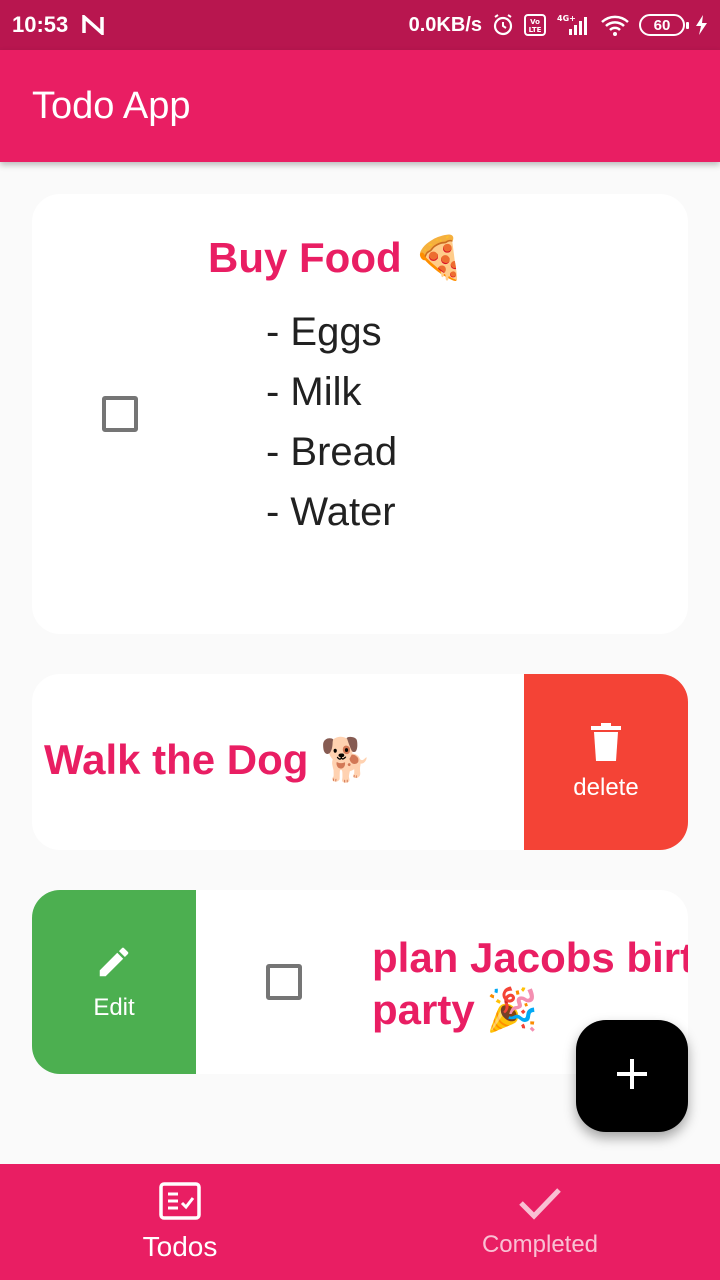 This screenshot has width=720, height=1280. I want to click on plus-icon, so click(632, 1076).